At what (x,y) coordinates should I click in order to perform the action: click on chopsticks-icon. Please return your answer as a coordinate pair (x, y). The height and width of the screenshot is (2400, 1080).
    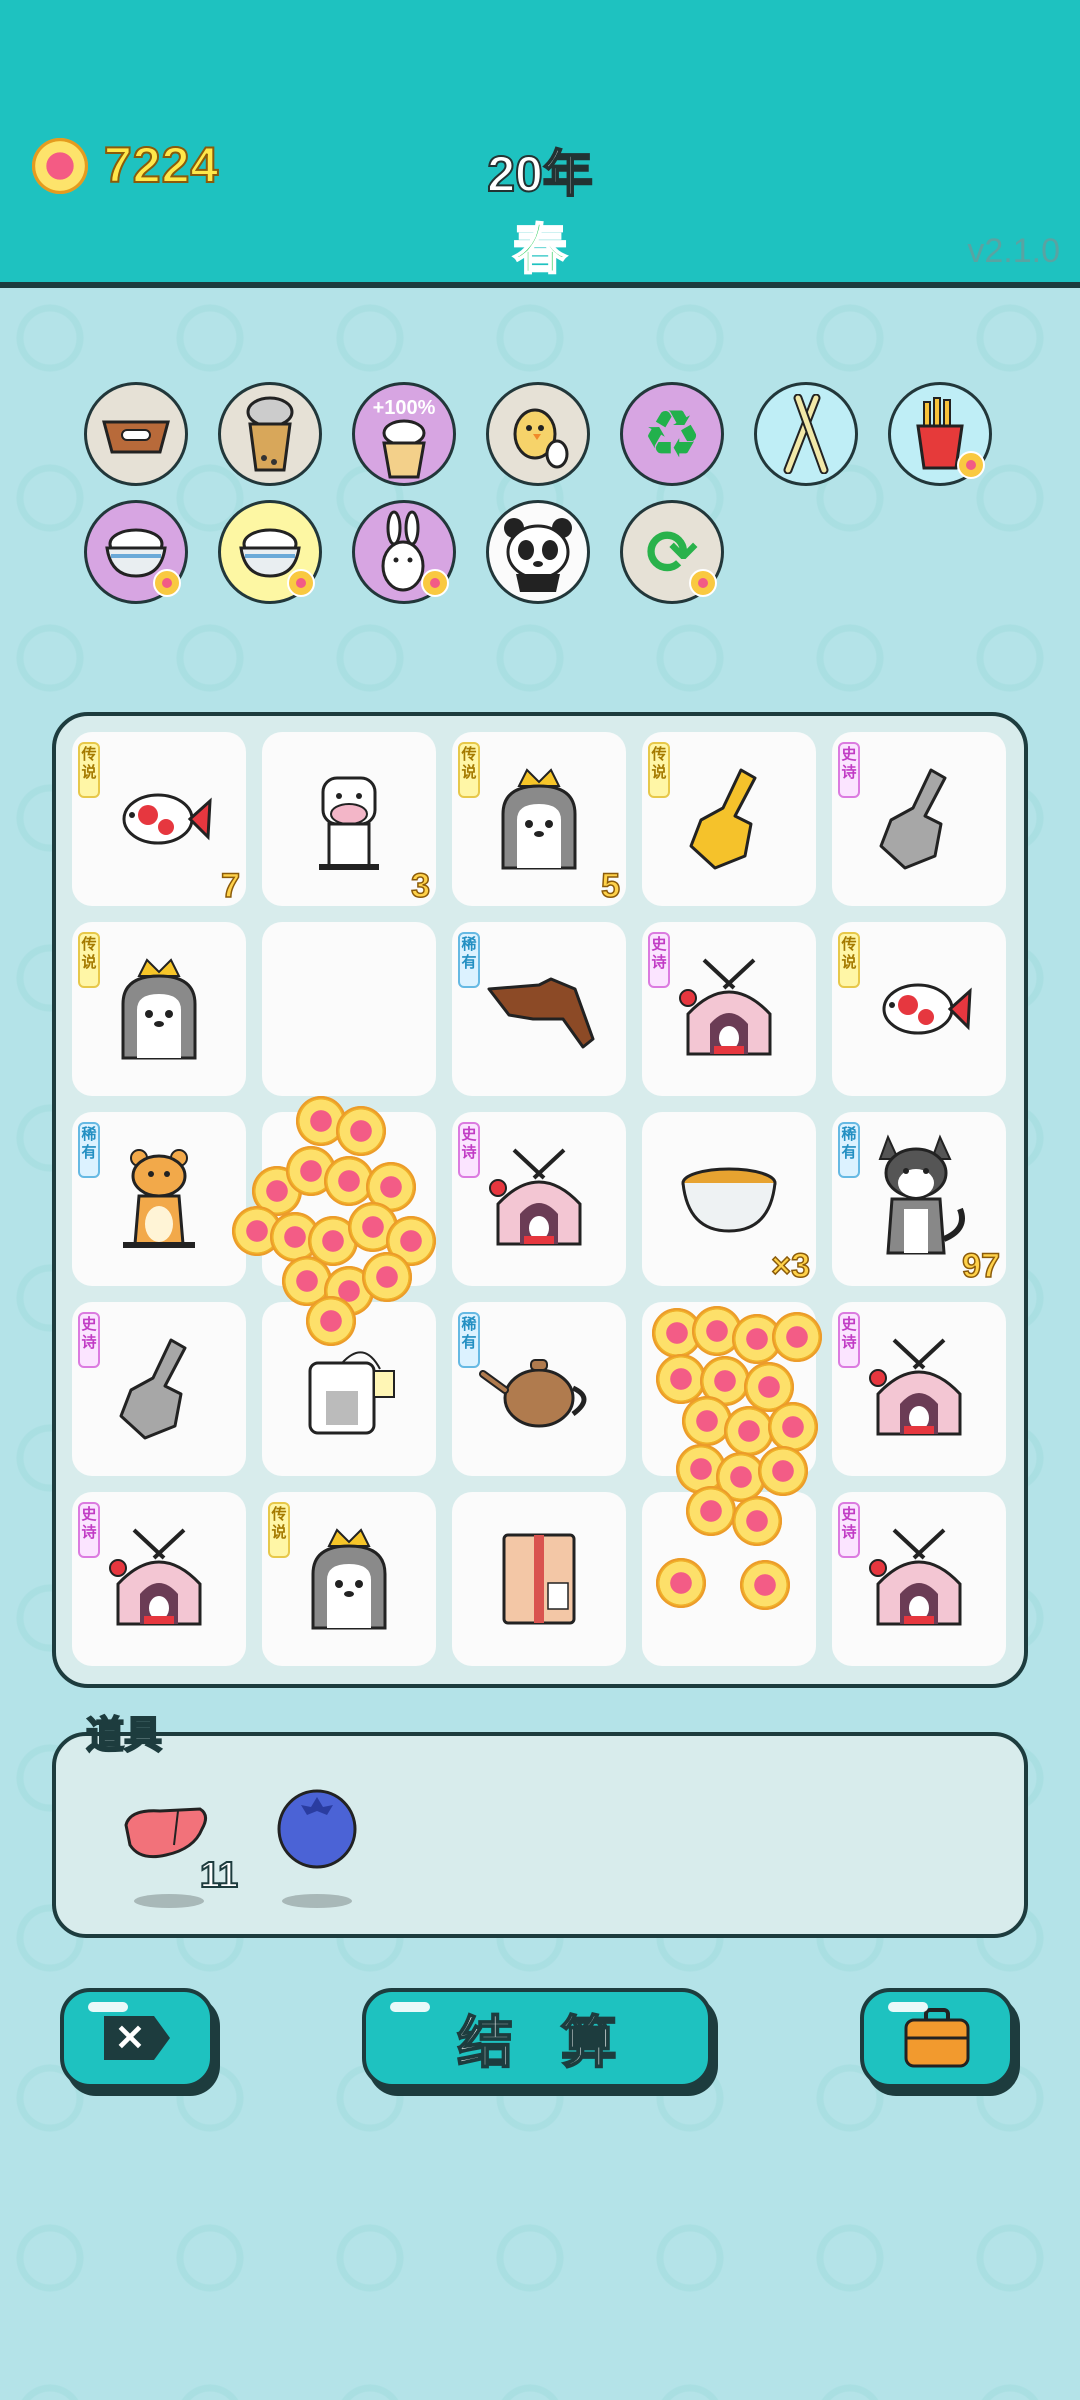
    Looking at the image, I should click on (806, 434).